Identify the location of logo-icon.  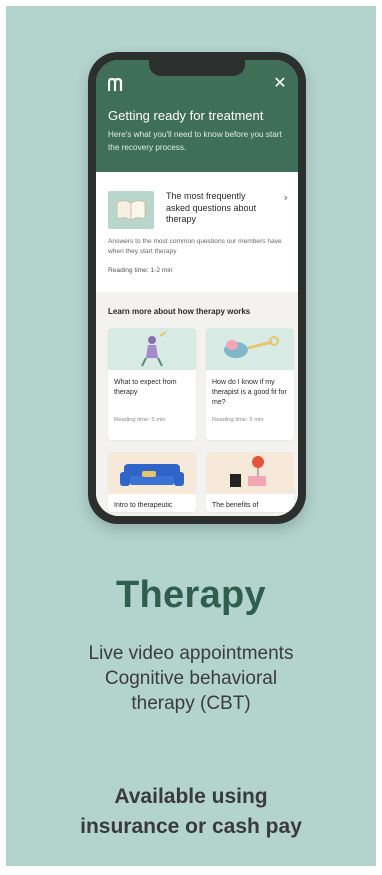
(115, 84).